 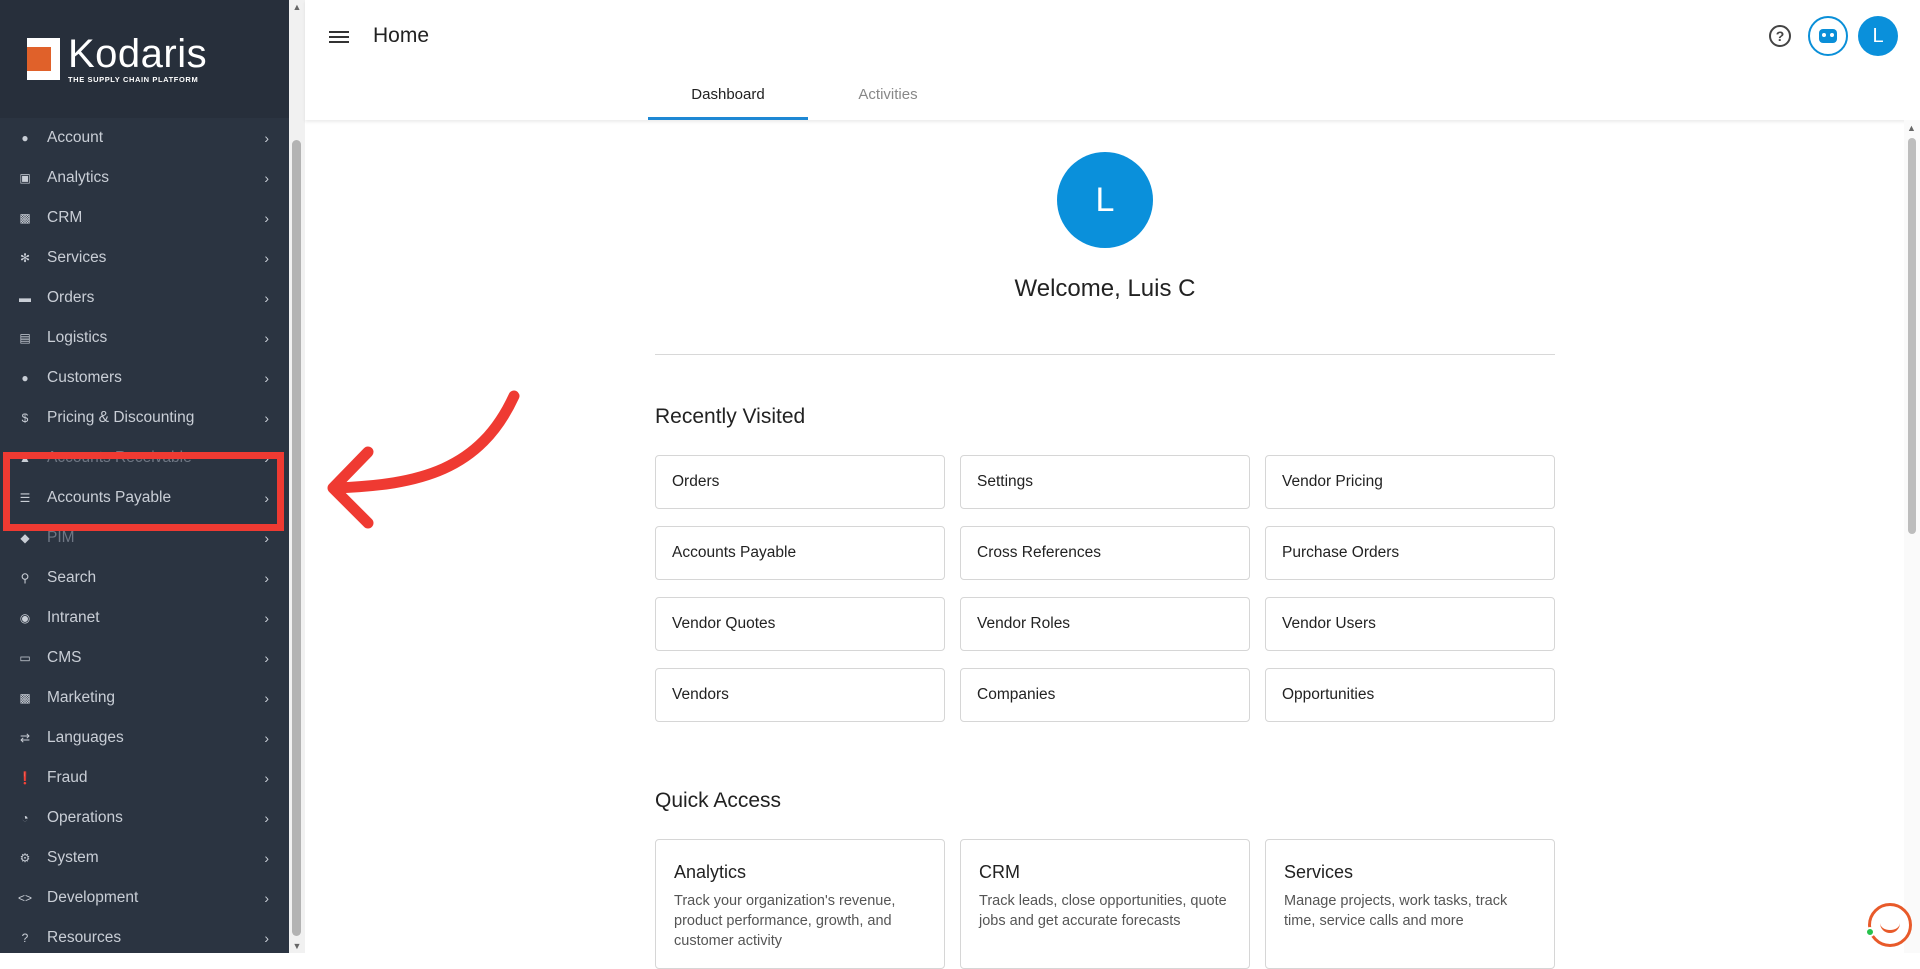 What do you see at coordinates (25, 538) in the screenshot?
I see `tag-icon: ◆` at bounding box center [25, 538].